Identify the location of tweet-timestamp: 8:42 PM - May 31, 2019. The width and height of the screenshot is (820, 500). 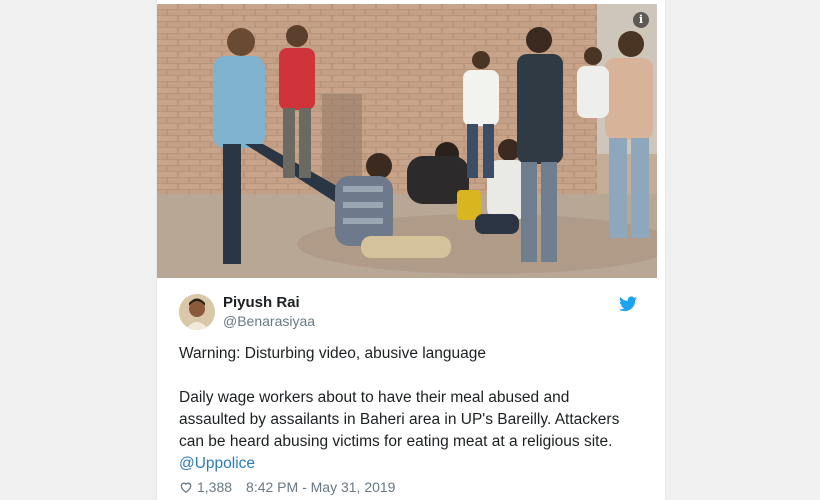
(320, 487).